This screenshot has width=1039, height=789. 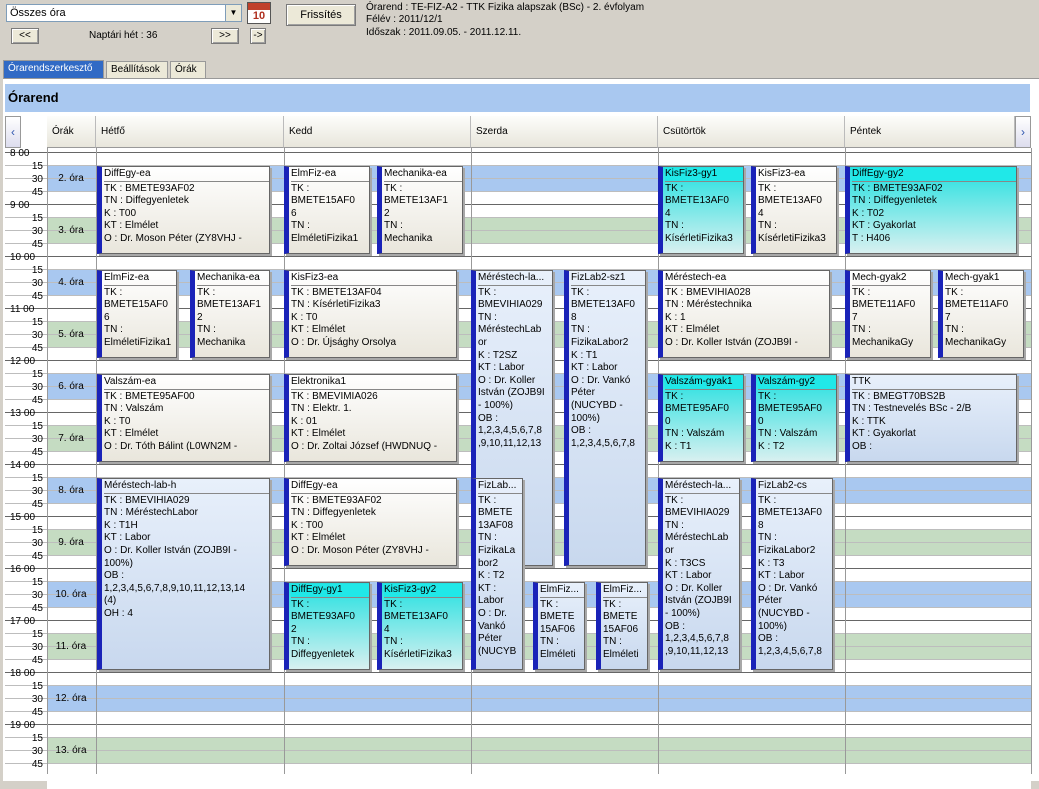 What do you see at coordinates (751, 132) in the screenshot?
I see `header-thursday: Csütörtök` at bounding box center [751, 132].